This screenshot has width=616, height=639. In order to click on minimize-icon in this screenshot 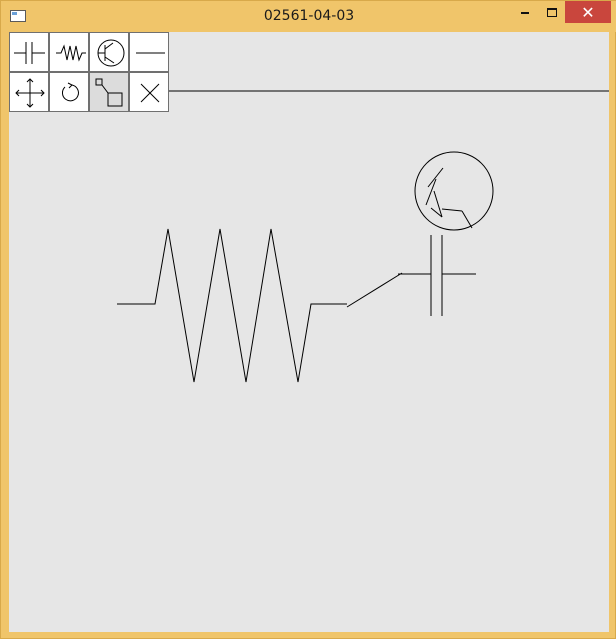, I will do `click(525, 13)`.